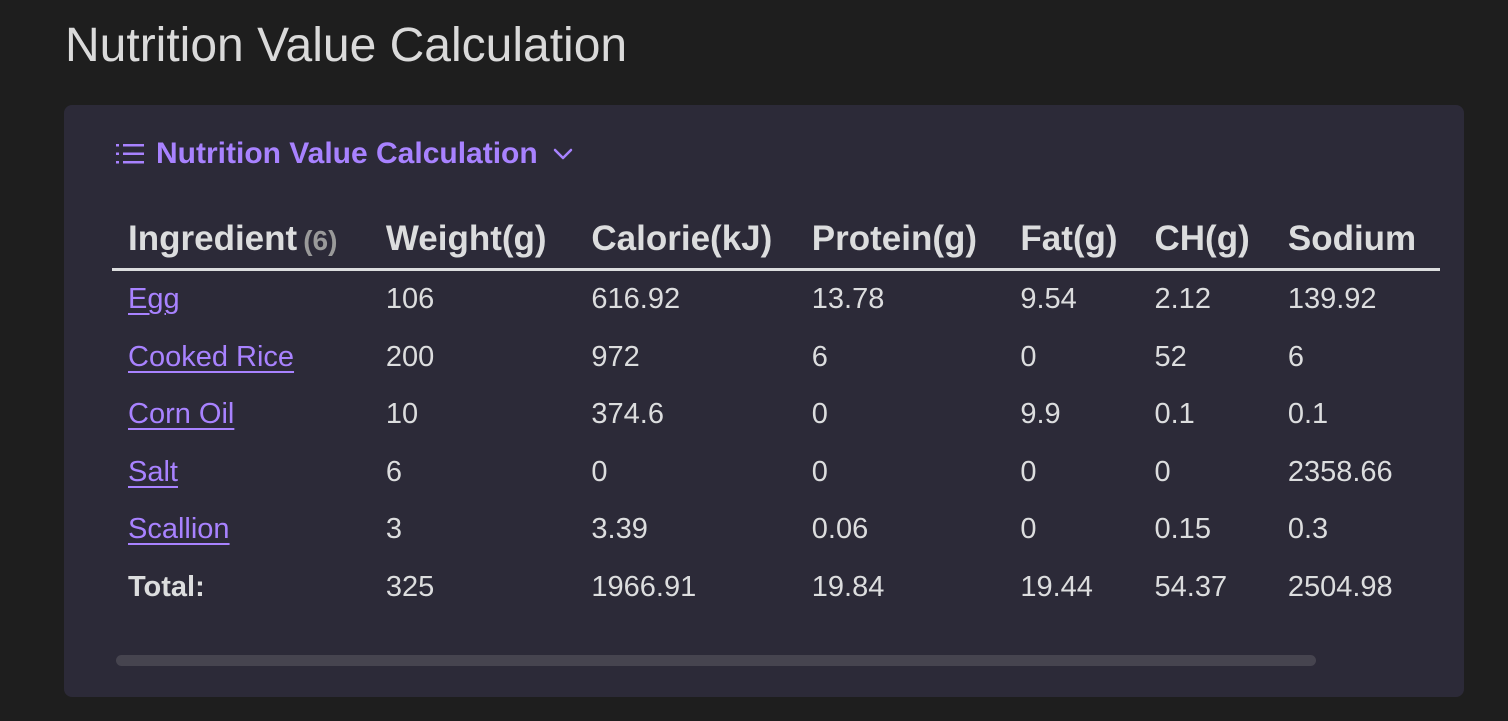 This screenshot has height=721, width=1508. I want to click on table-cell: 0.06, so click(840, 529).